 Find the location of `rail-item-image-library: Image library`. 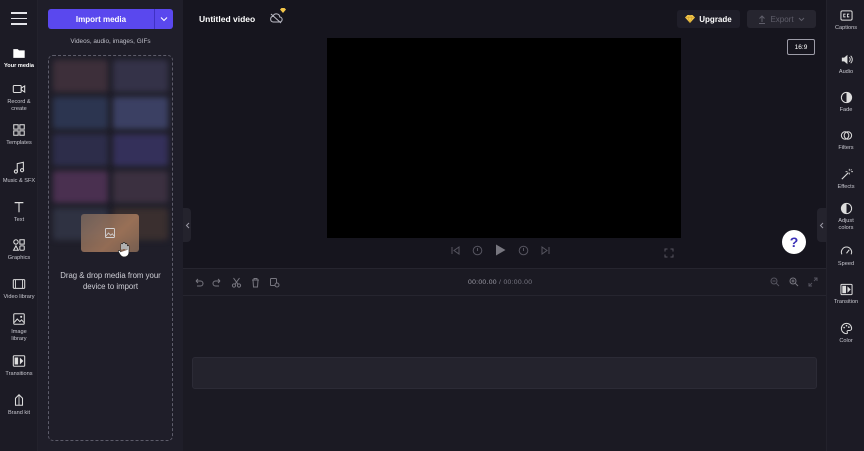

rail-item-image-library: Image library is located at coordinates (19, 327).